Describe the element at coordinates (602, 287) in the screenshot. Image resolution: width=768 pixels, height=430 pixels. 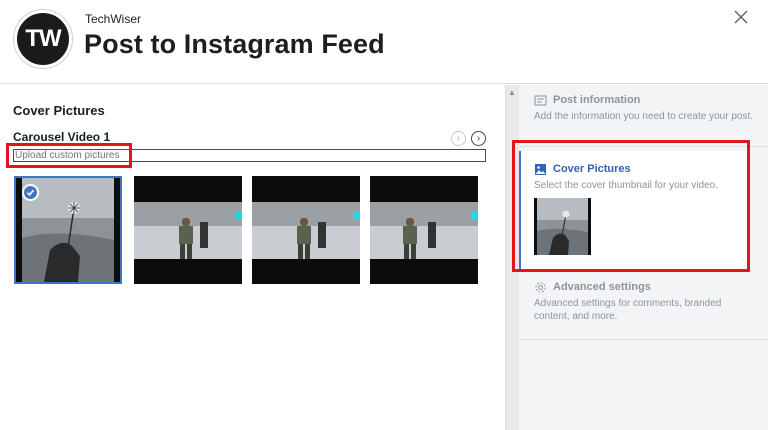
I see `step-title: Advanced settings` at that location.